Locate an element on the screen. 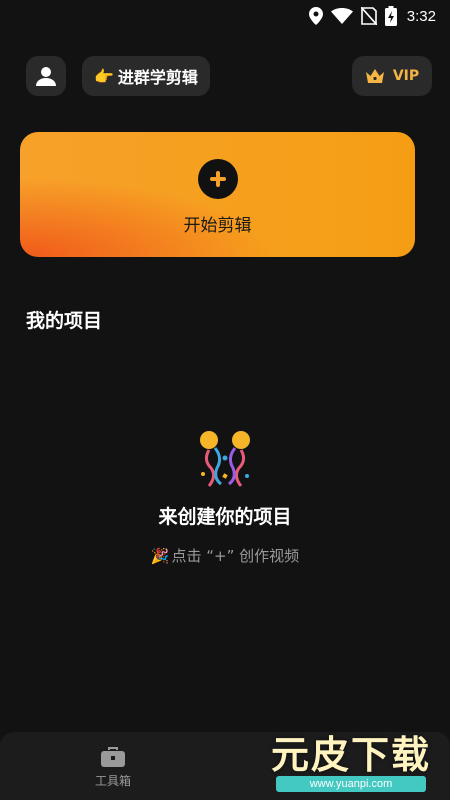  vip-label: VIP is located at coordinates (406, 76).